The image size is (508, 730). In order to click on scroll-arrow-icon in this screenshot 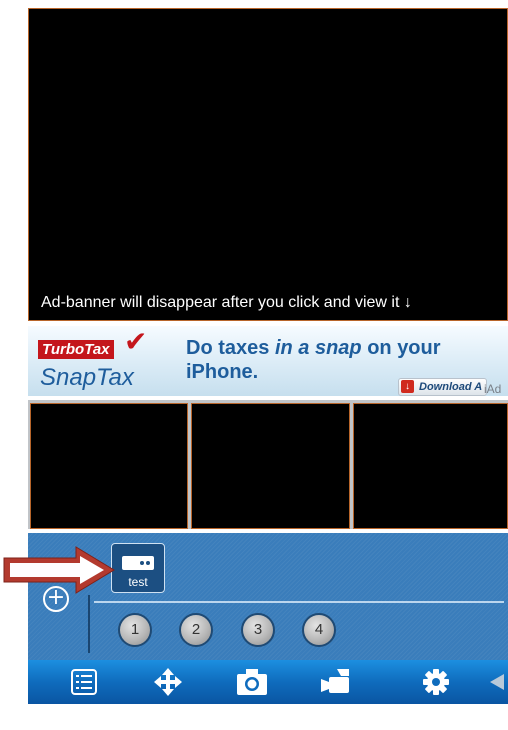, I will do `click(497, 682)`.